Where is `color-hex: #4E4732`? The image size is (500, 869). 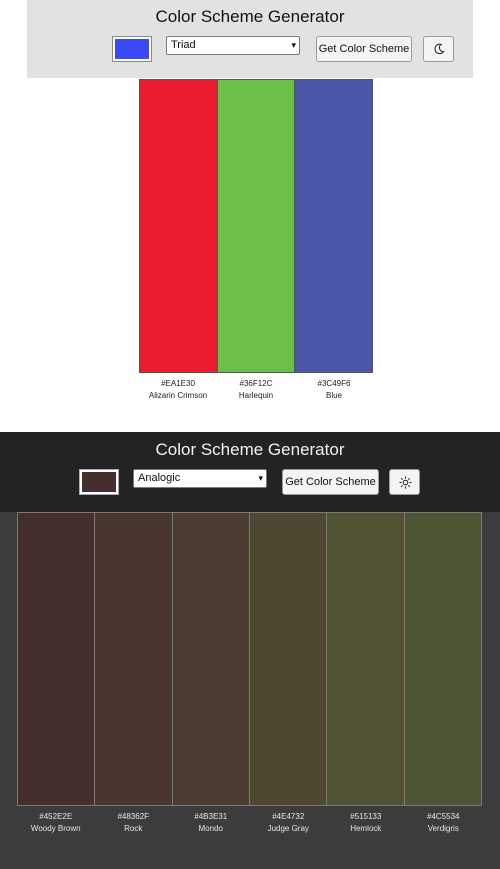
color-hex: #4E4732 is located at coordinates (288, 816).